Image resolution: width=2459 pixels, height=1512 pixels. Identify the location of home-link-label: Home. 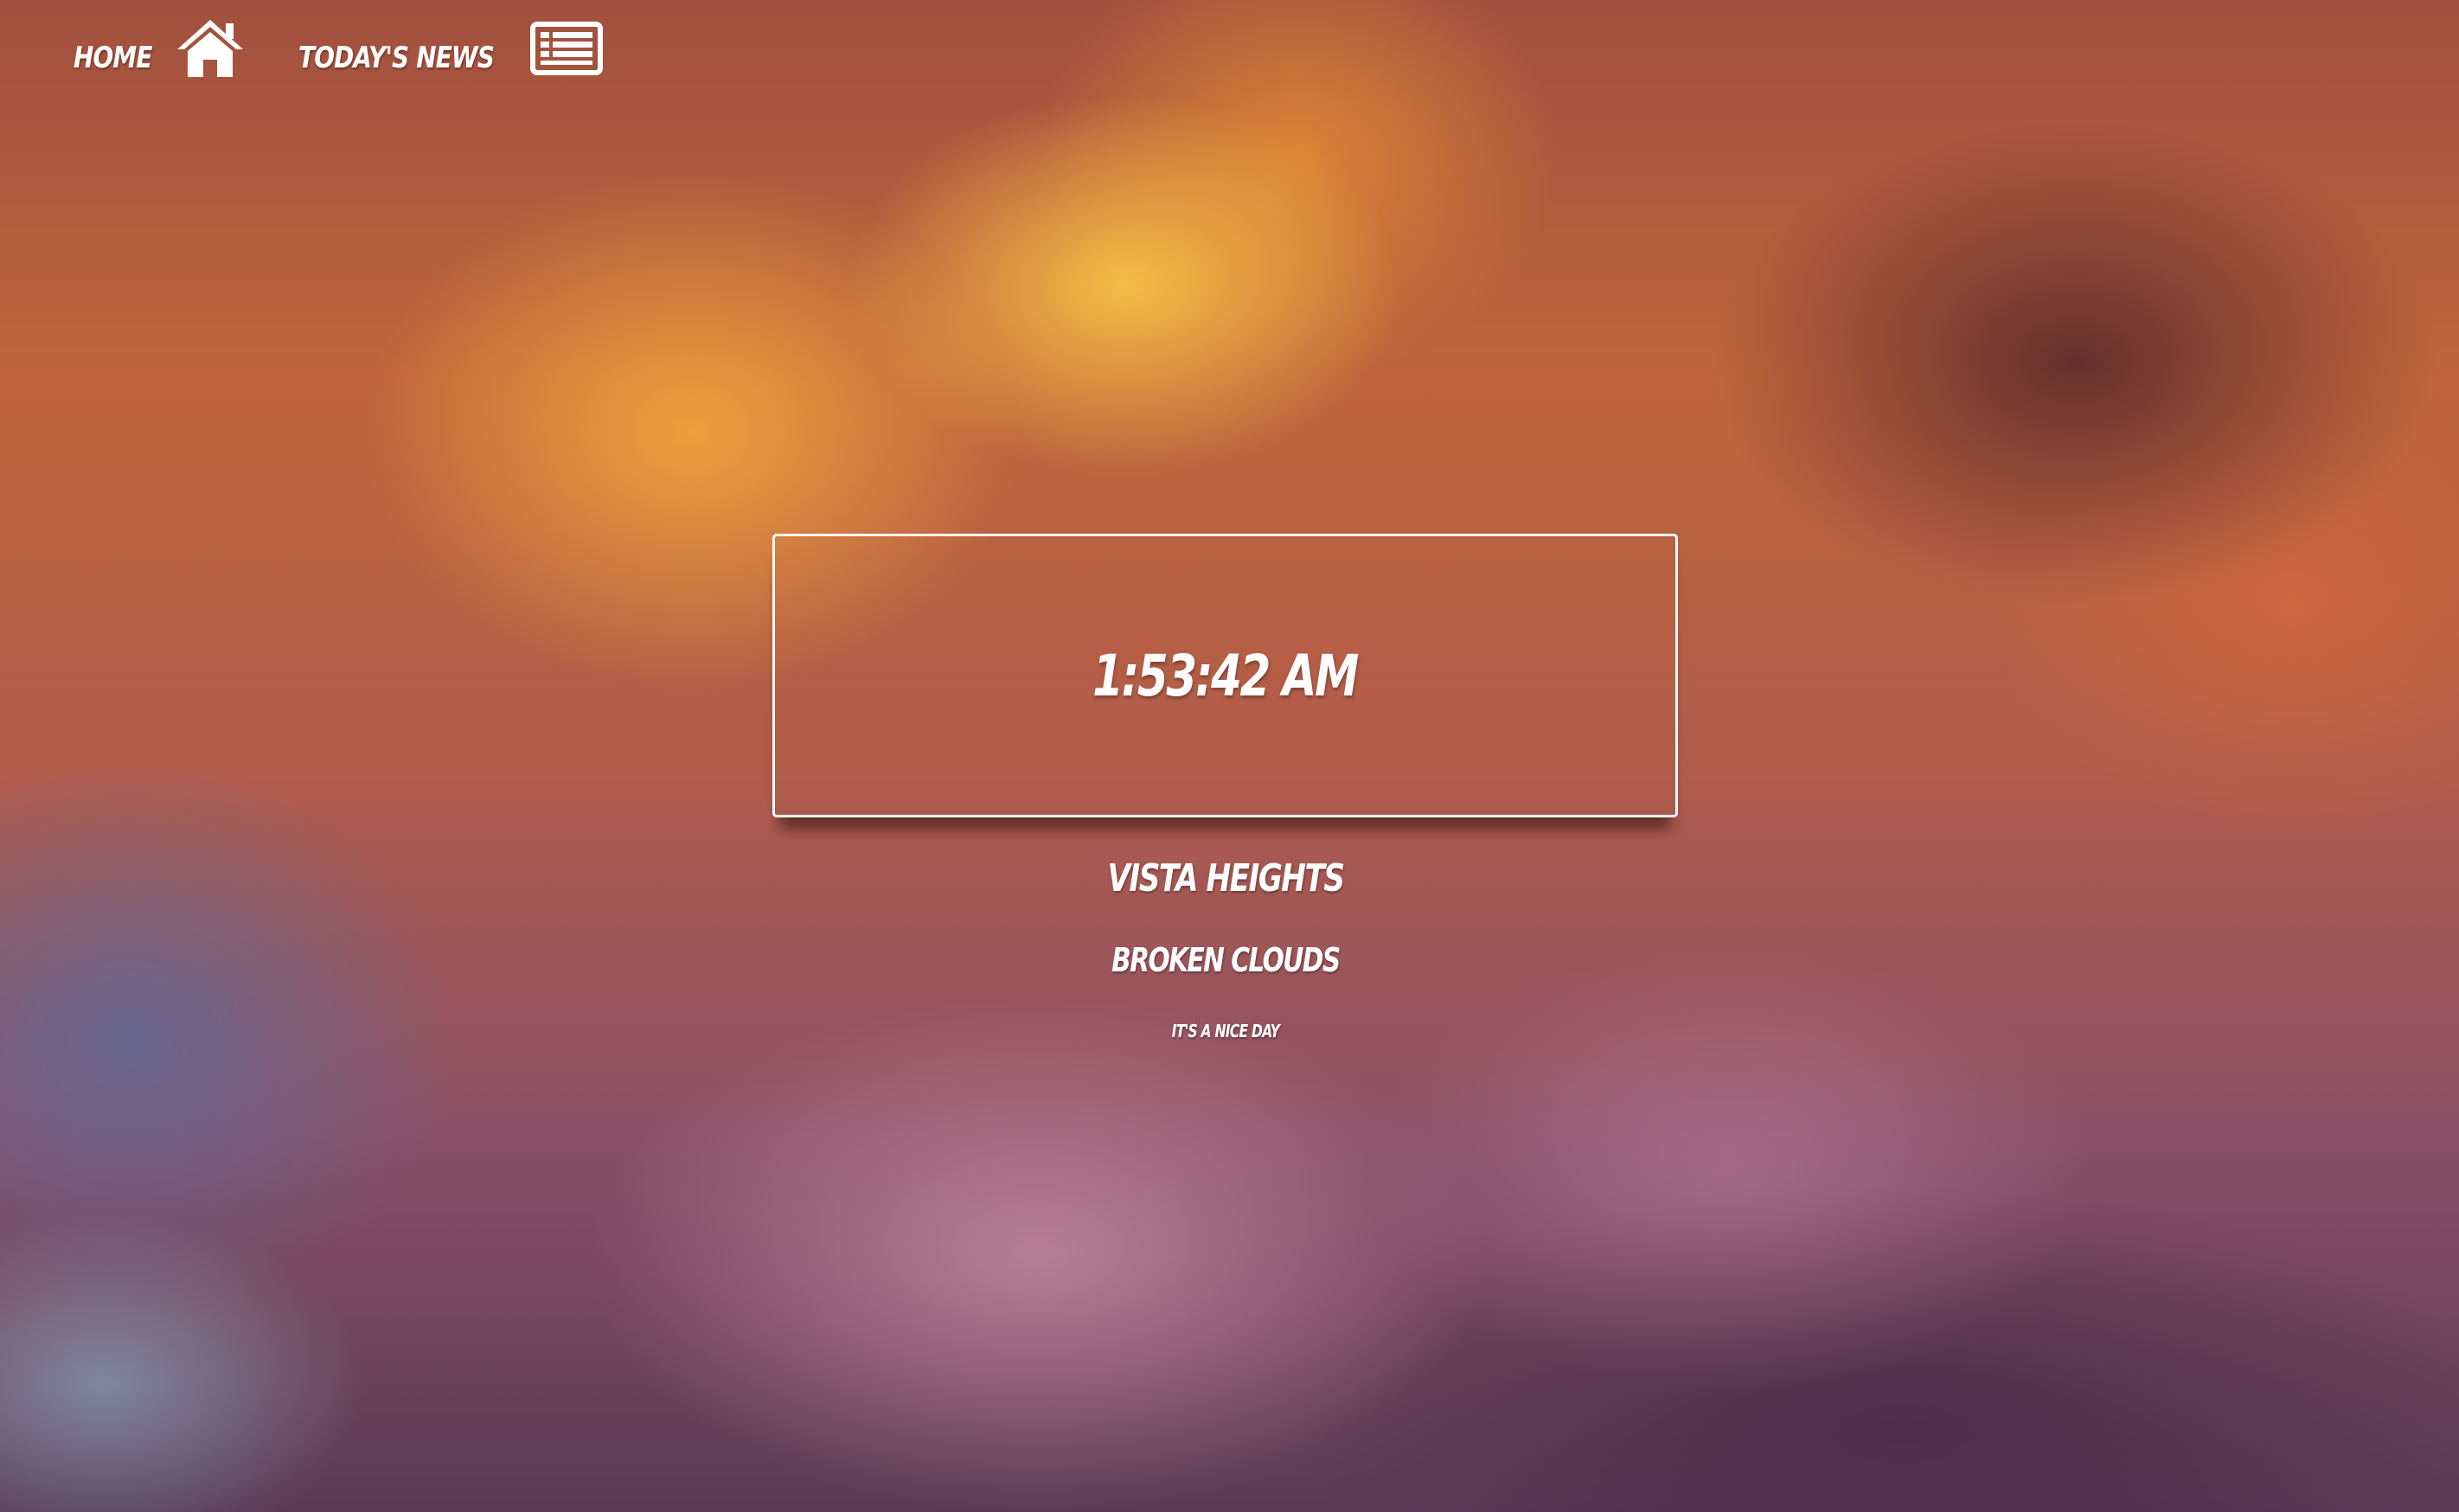
(113, 58).